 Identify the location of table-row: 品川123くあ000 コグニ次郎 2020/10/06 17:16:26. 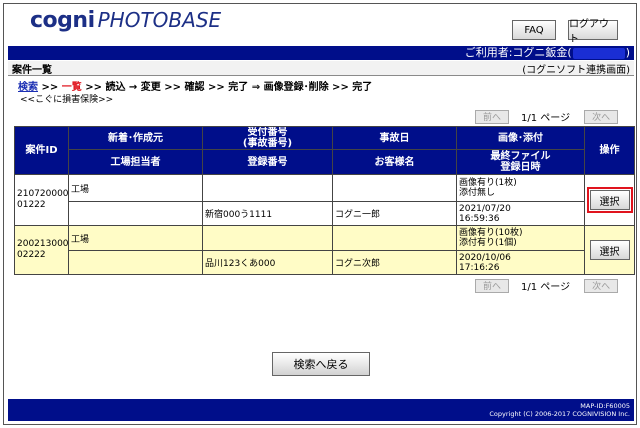
(325, 262).